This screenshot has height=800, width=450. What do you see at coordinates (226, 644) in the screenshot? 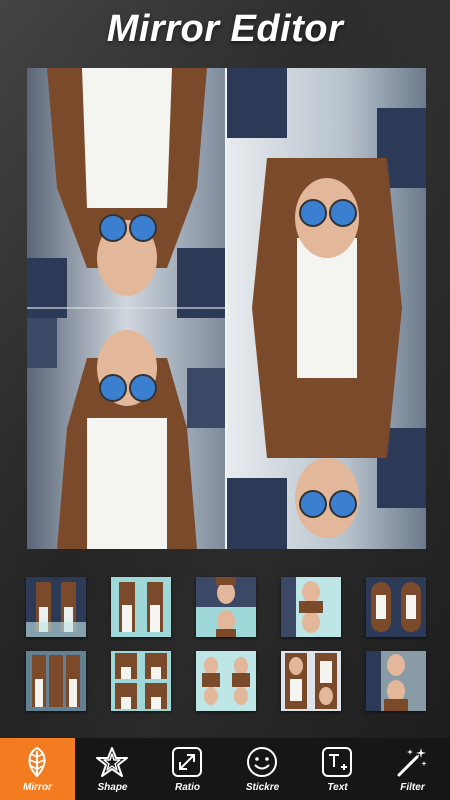
I see `mirror-style-grid` at bounding box center [226, 644].